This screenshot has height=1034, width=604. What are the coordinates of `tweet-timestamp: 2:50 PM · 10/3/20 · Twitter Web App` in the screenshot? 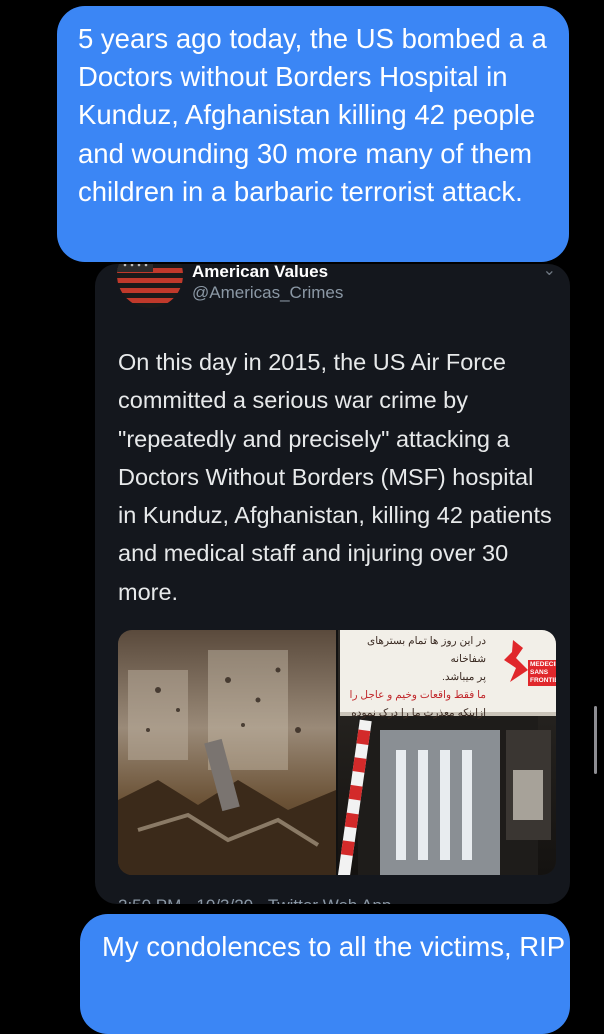 It's located at (254, 900).